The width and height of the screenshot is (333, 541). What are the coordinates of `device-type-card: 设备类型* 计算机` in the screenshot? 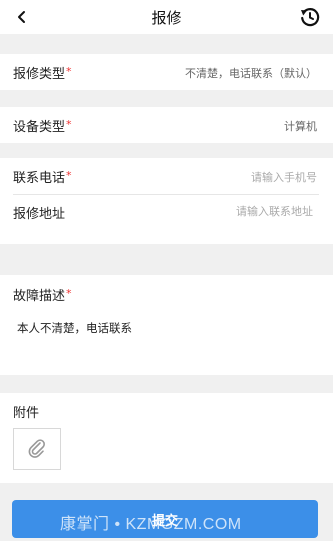 It's located at (166, 125).